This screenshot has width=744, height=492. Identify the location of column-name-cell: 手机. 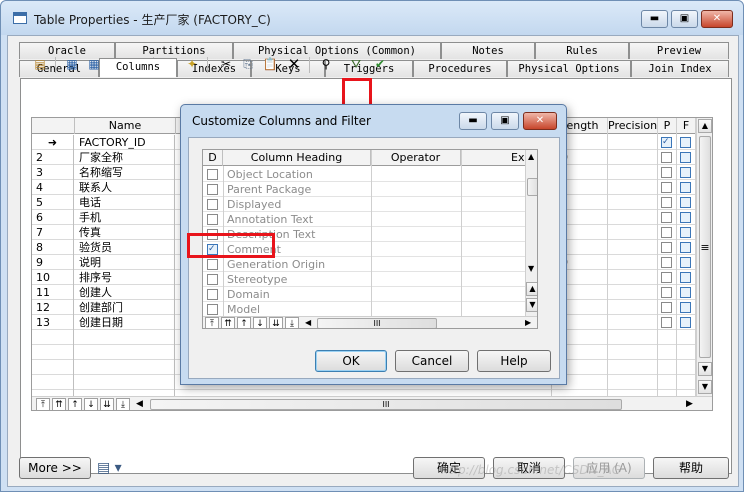
(125, 217).